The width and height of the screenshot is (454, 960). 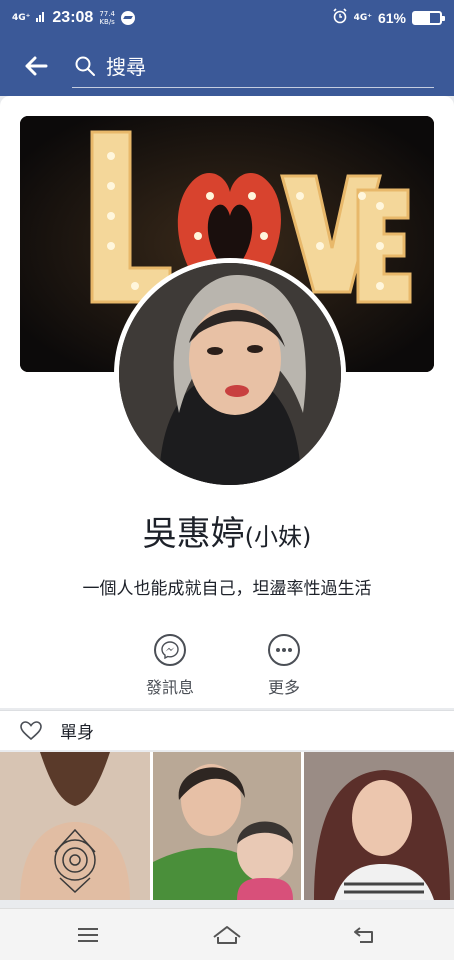 I want to click on home-icon, so click(x=227, y=935).